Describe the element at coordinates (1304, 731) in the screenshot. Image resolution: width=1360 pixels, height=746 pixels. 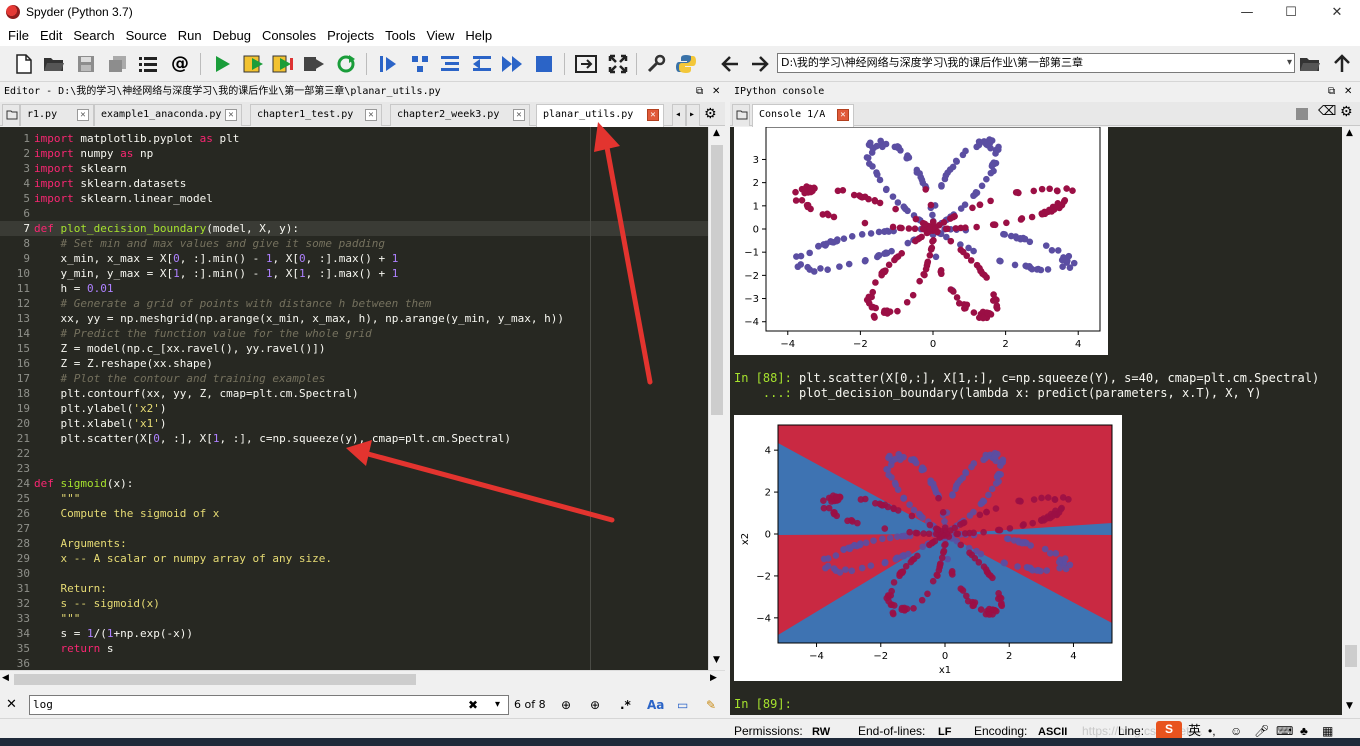
I see `skin-icon: ♣` at that location.